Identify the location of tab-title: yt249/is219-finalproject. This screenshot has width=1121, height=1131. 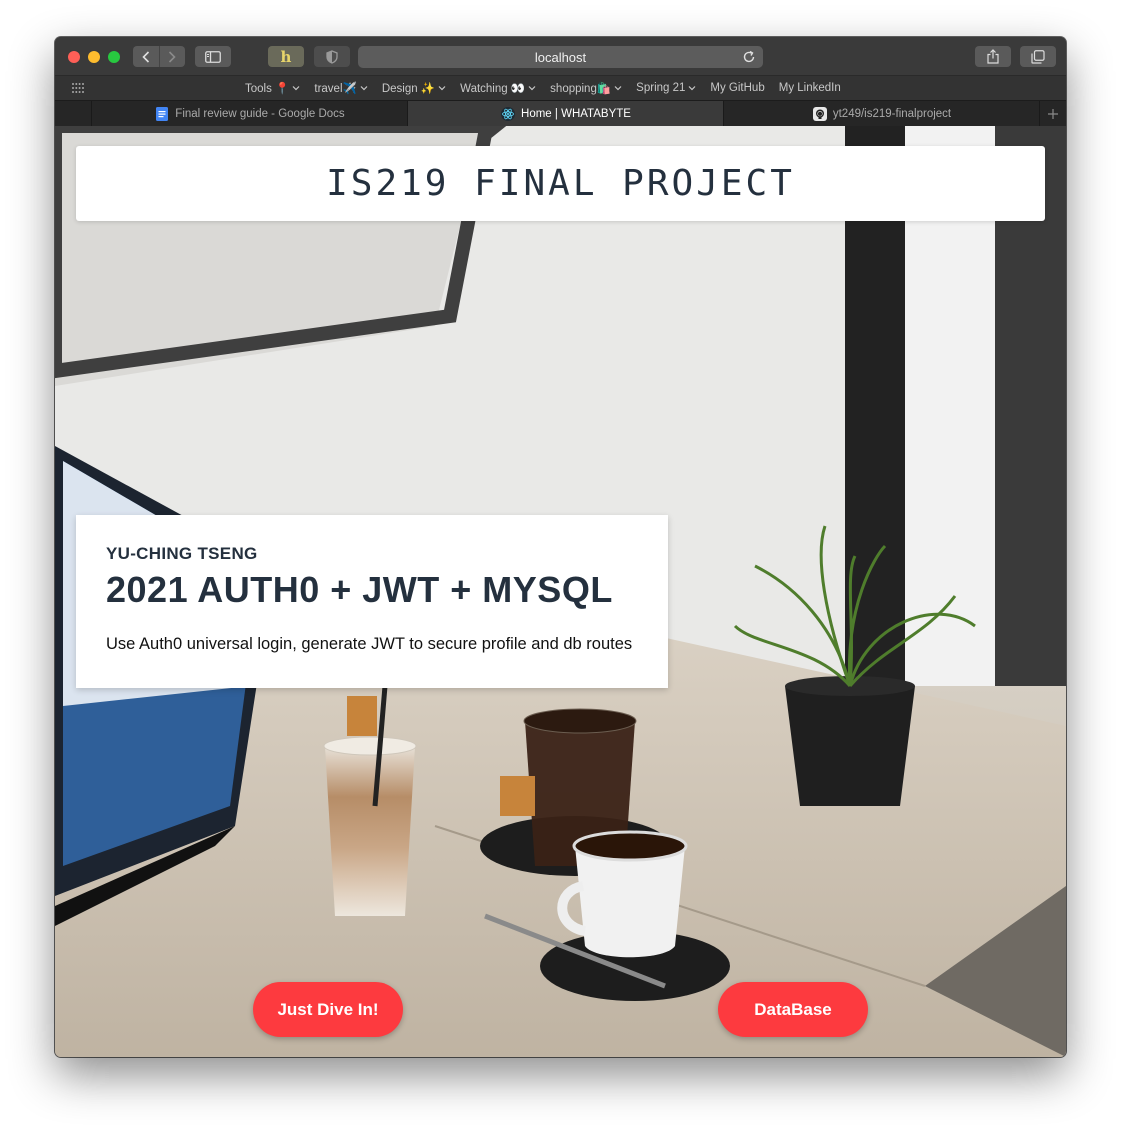
(892, 113).